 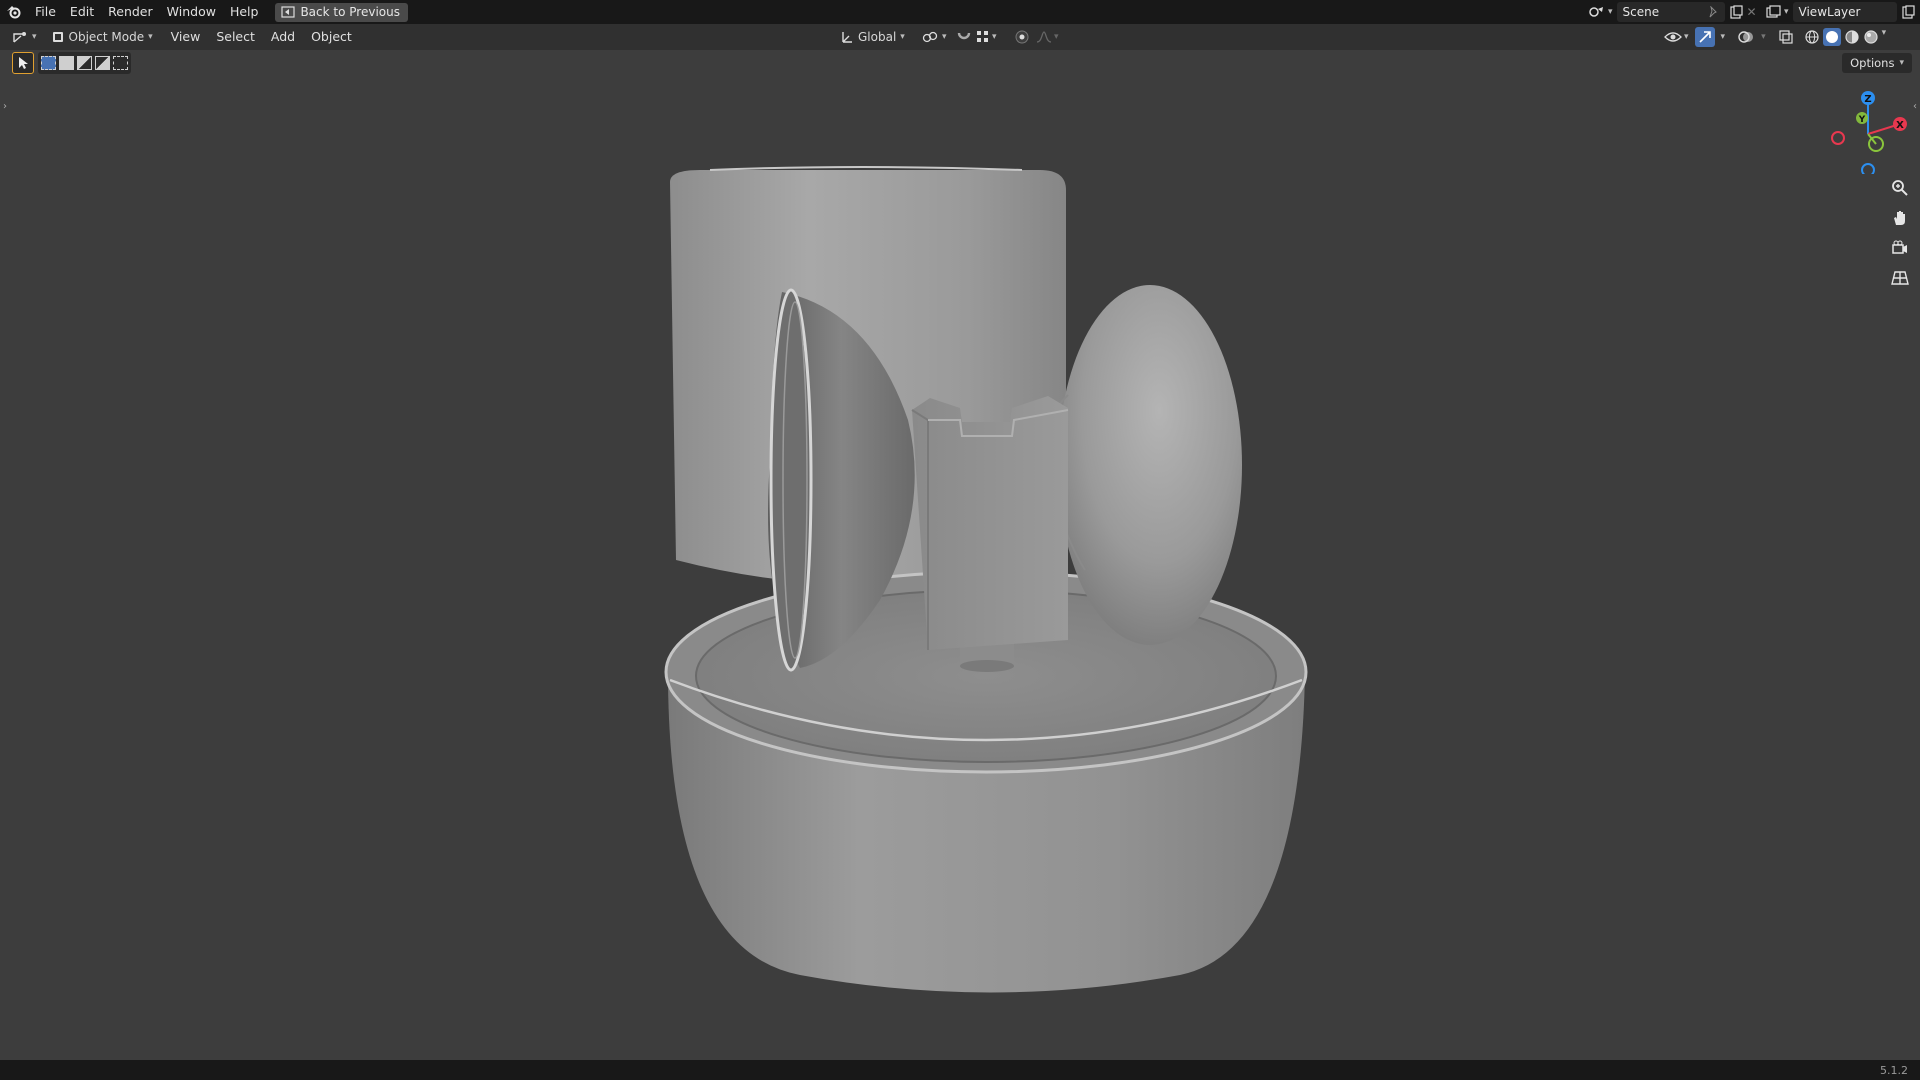 I want to click on menu-select: Select, so click(x=235, y=37).